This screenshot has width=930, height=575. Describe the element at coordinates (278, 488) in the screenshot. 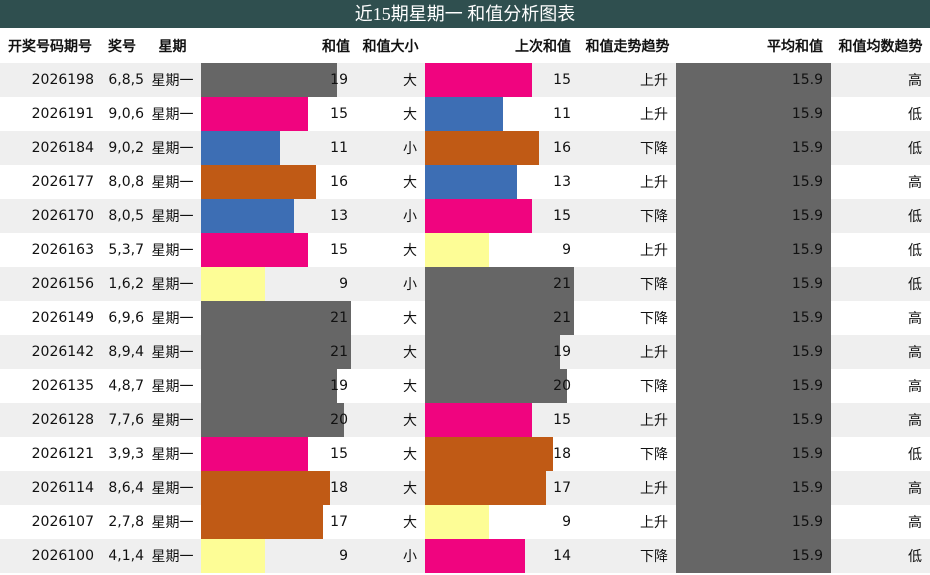

I see `sum-cell: 18` at that location.